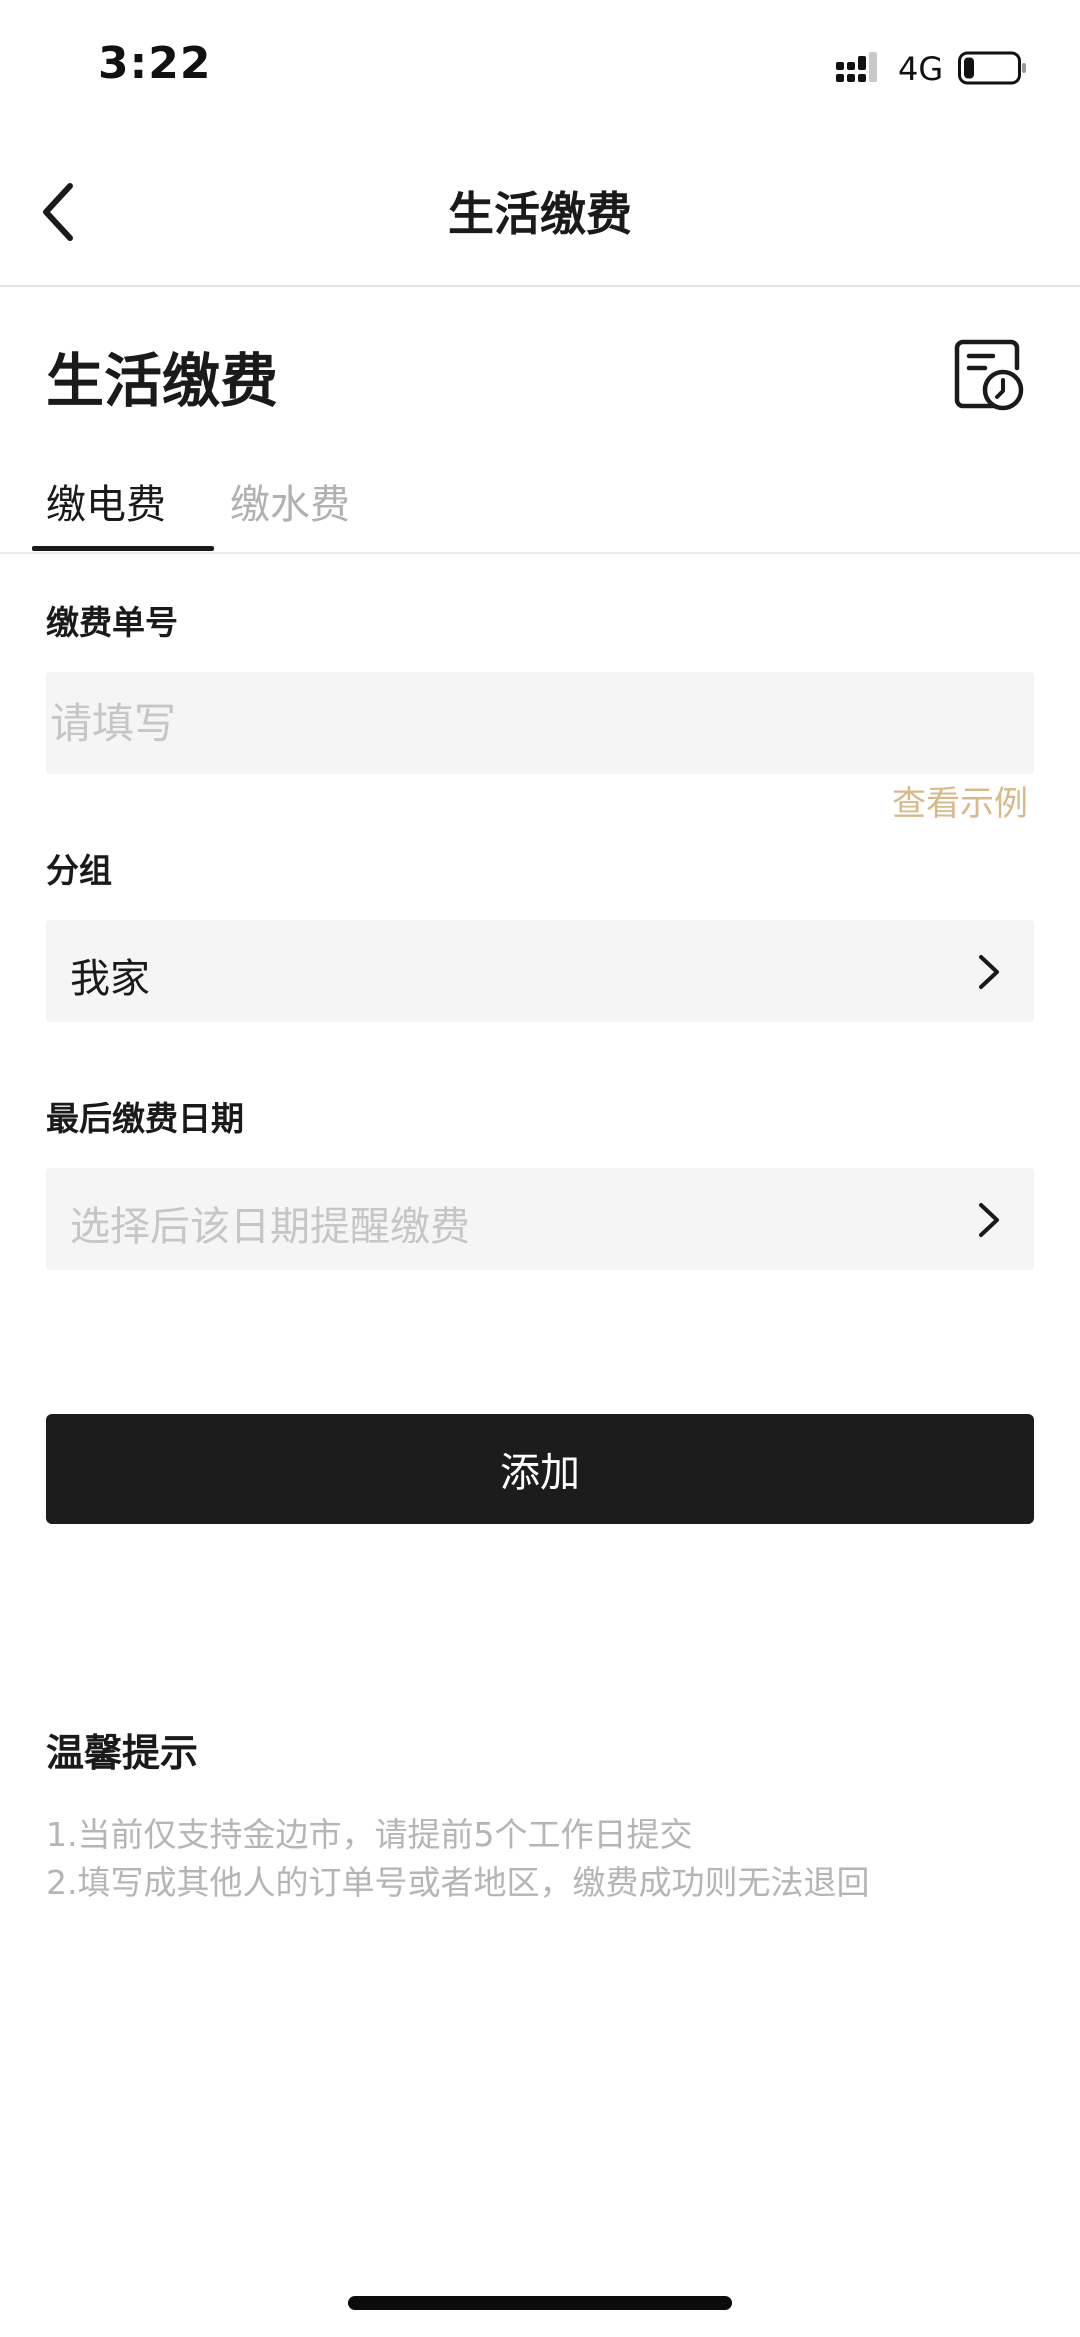 The height and width of the screenshot is (2337, 1080). I want to click on nav-title: 生活缴费, so click(540, 214).